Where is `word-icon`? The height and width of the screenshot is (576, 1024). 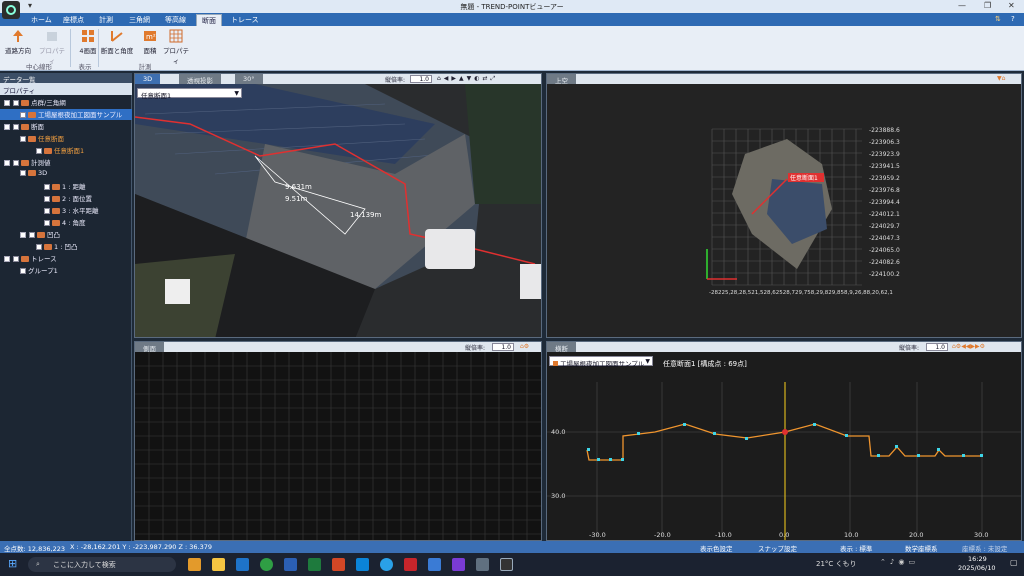 word-icon is located at coordinates (290, 564).